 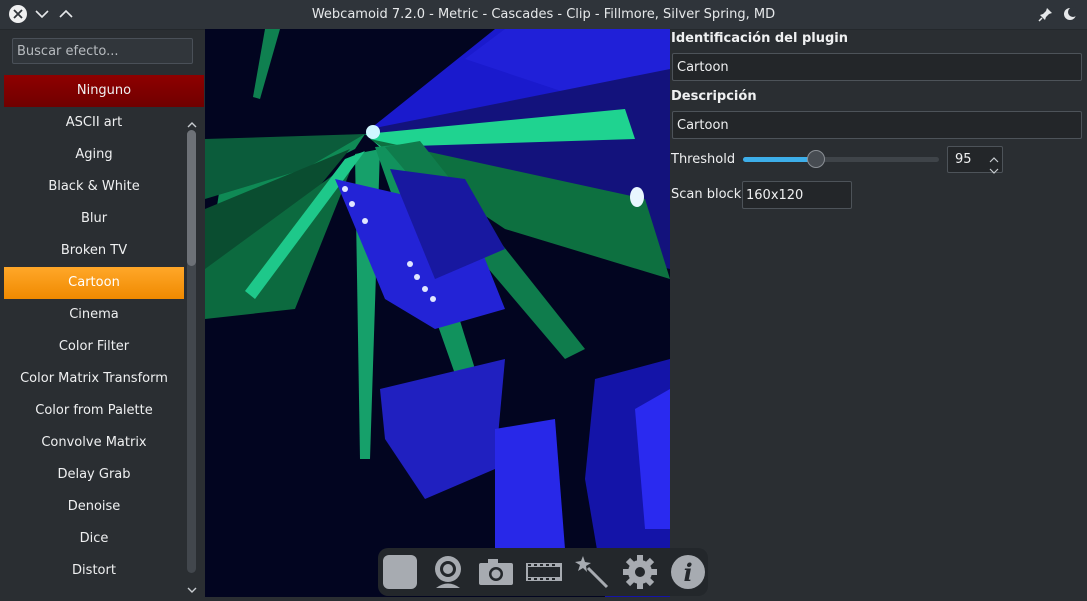 What do you see at coordinates (94, 411) in the screenshot?
I see `effect-item: Color from Palette` at bounding box center [94, 411].